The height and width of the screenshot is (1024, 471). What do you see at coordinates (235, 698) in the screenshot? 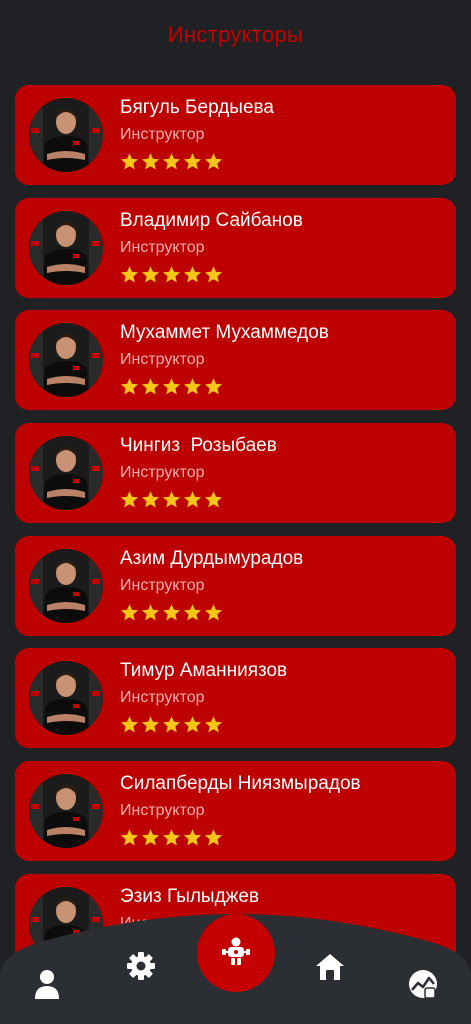
I see `instructor-card: Тимур Аманниязов Инструктор` at bounding box center [235, 698].